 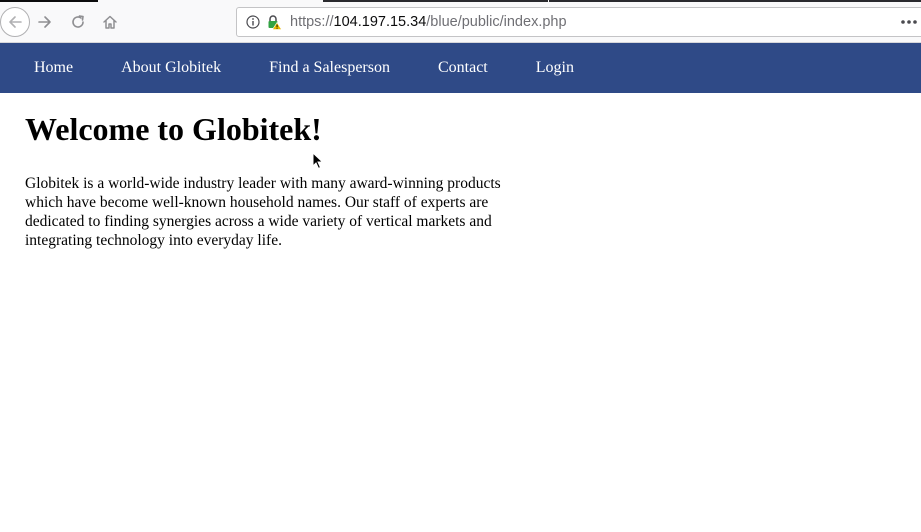 I want to click on home-button, so click(x=110, y=22).